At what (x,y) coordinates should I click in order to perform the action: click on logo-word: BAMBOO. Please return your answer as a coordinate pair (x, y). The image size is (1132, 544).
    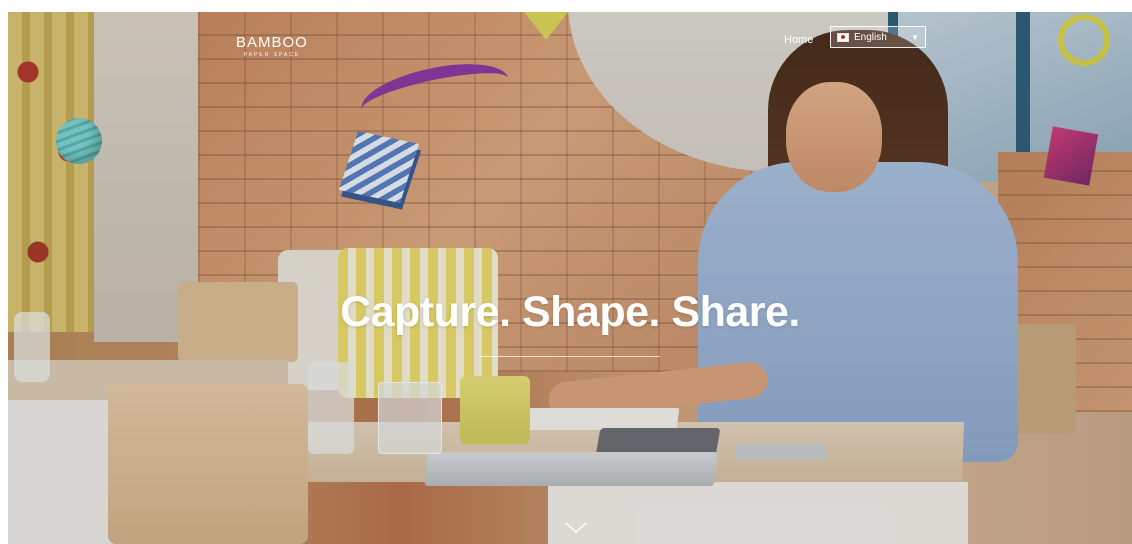
    Looking at the image, I should click on (272, 42).